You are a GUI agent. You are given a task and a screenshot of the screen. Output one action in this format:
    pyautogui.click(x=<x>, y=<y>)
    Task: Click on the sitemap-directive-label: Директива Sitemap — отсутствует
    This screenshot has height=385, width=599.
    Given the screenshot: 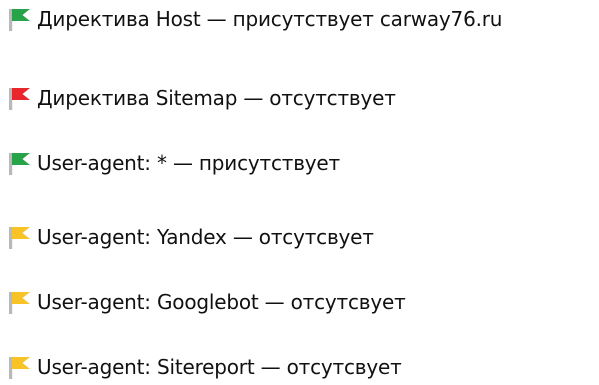 What is the action you would take?
    pyautogui.click(x=216, y=98)
    